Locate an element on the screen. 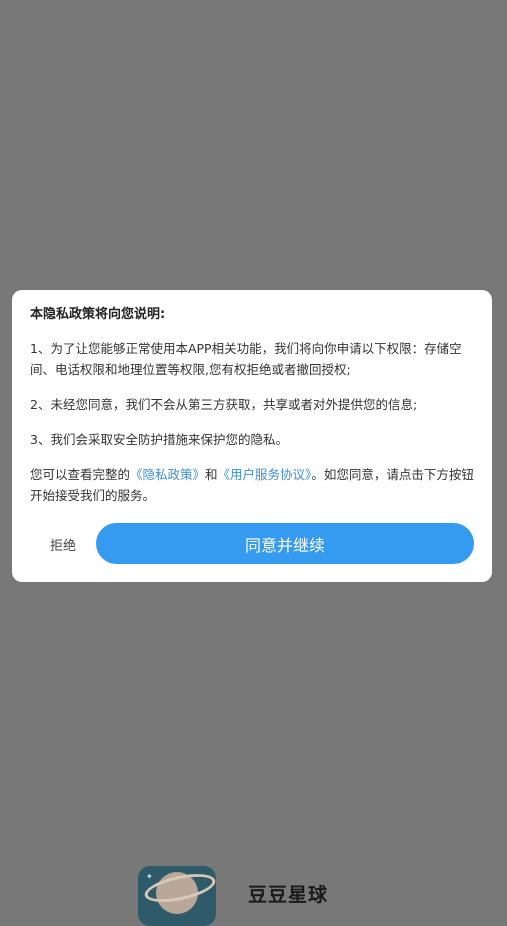 Image resolution: width=507 pixels, height=926 pixels. privacy-policy-link: 《隐私政策》 is located at coordinates (167, 474).